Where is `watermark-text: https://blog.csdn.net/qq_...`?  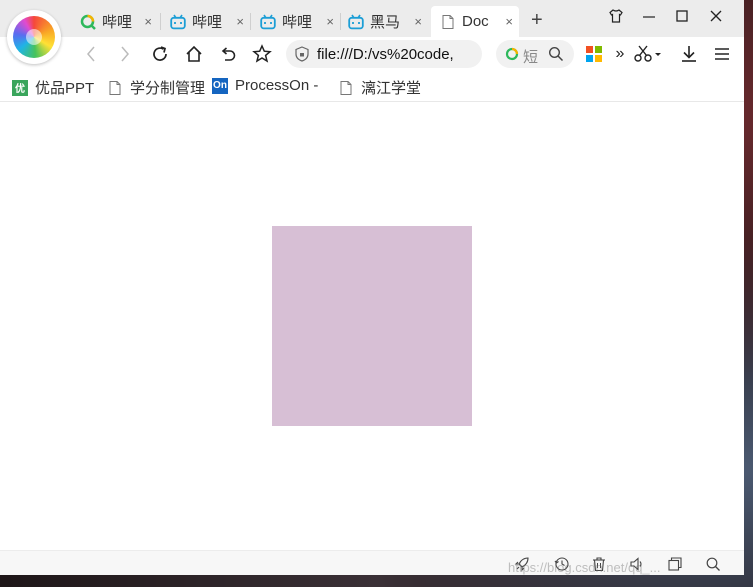 watermark-text: https://blog.csdn.net/qq_... is located at coordinates (584, 567).